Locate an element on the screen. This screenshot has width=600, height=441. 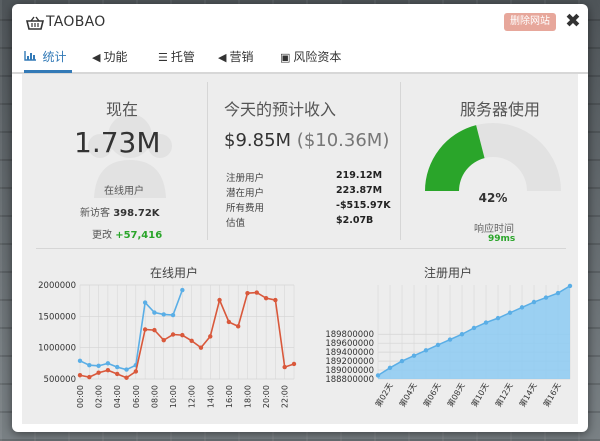
basket-icon is located at coordinates (35, 23).